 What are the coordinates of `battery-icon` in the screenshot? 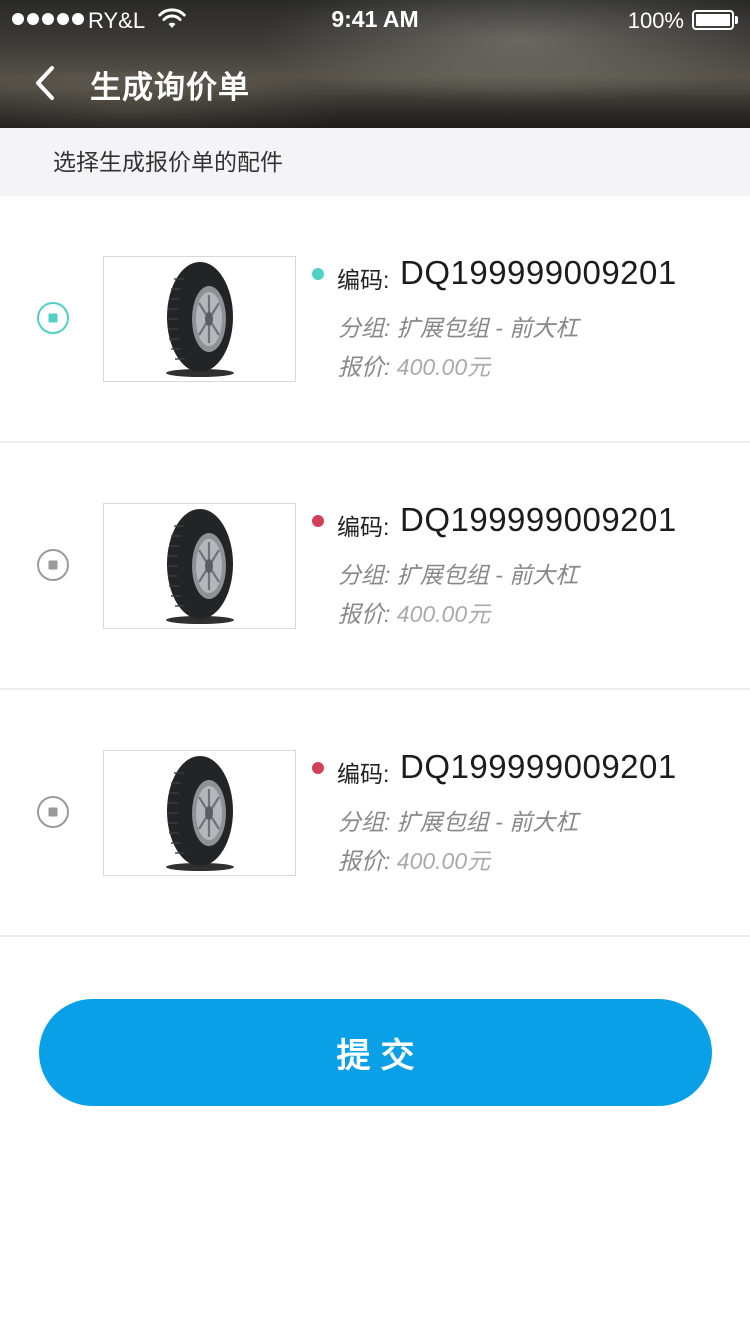 It's located at (715, 20).